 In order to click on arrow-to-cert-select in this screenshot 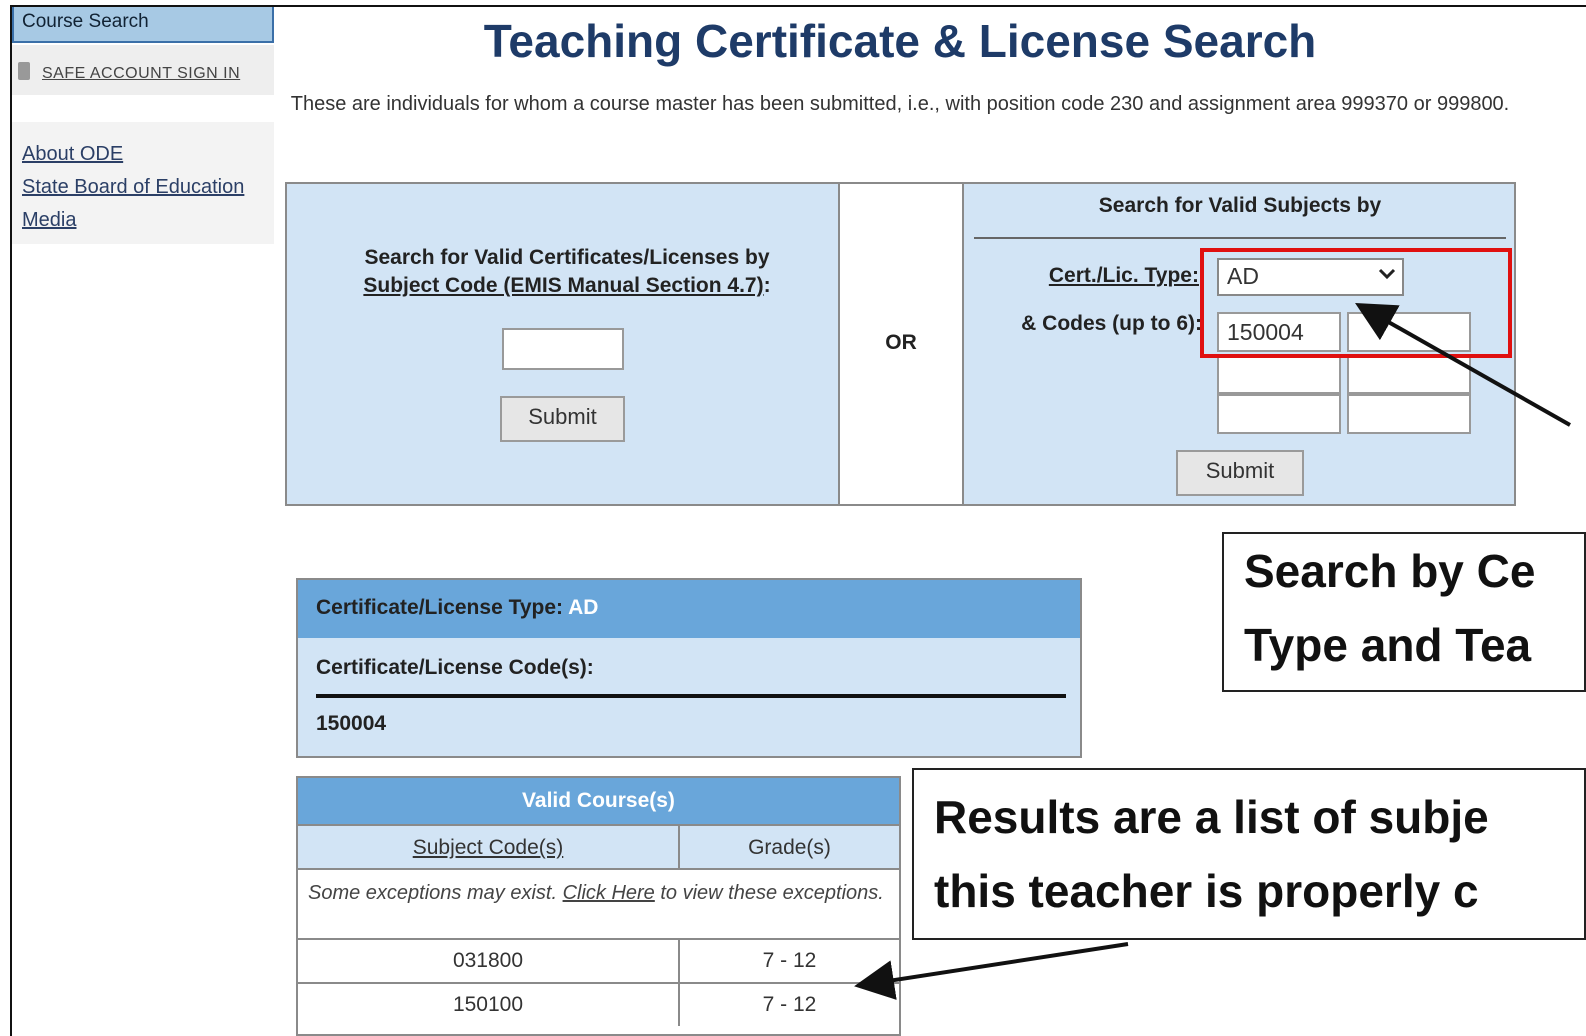, I will do `click(1463, 365)`.